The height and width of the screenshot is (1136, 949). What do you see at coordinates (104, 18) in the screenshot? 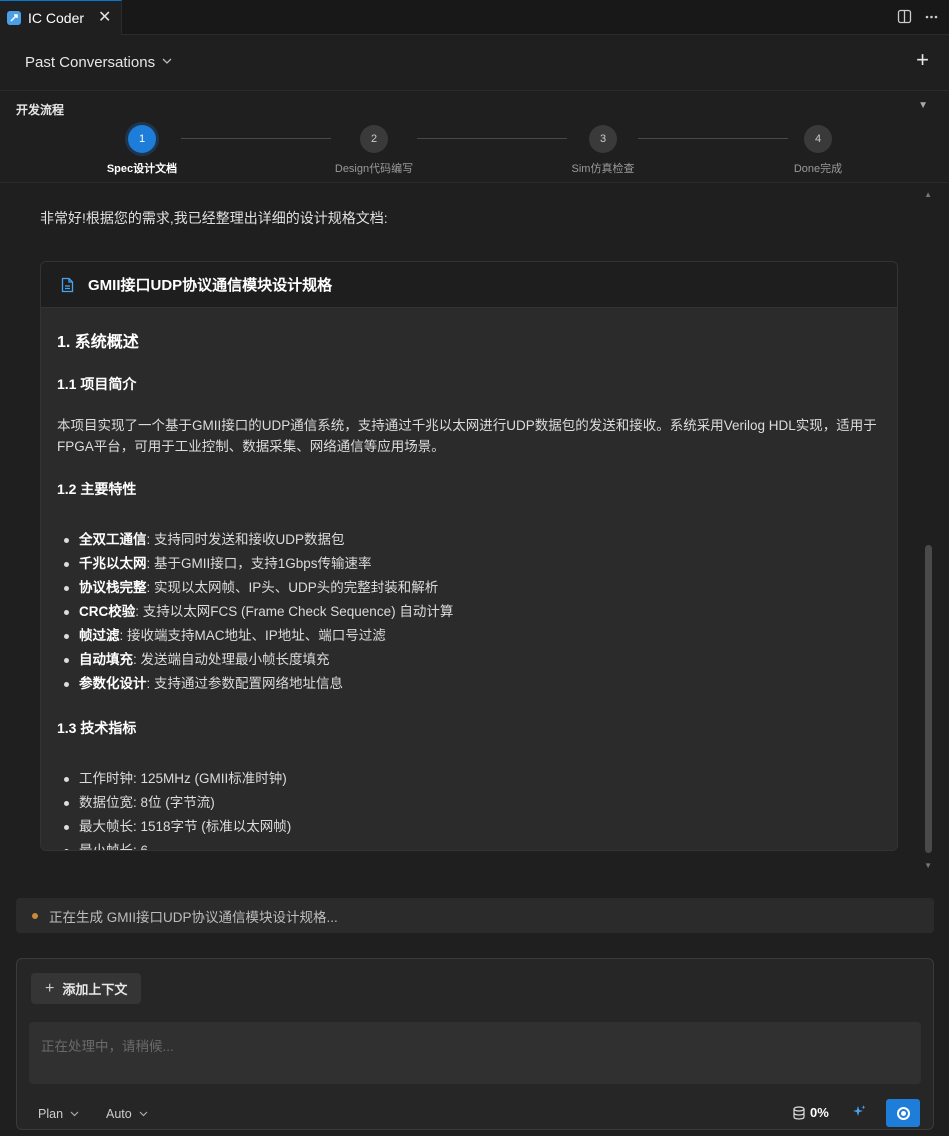
I see `close-icon: ✕` at bounding box center [104, 18].